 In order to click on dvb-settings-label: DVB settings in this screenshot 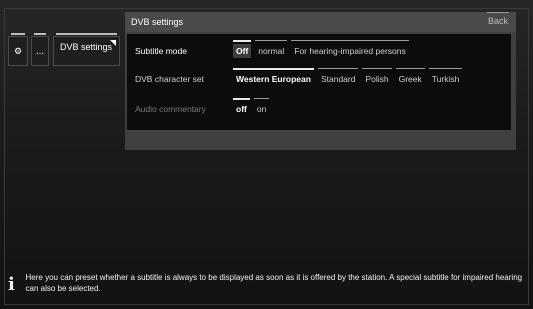, I will do `click(86, 47)`.